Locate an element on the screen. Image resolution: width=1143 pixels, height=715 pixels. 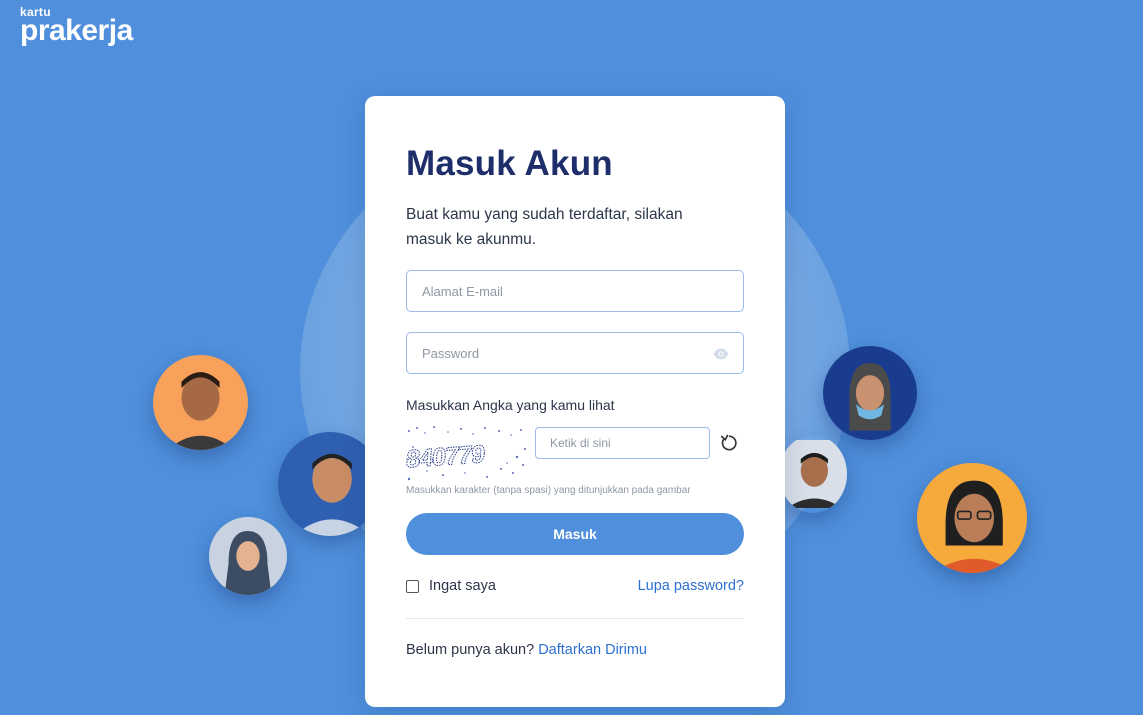
password-field is located at coordinates (575, 353).